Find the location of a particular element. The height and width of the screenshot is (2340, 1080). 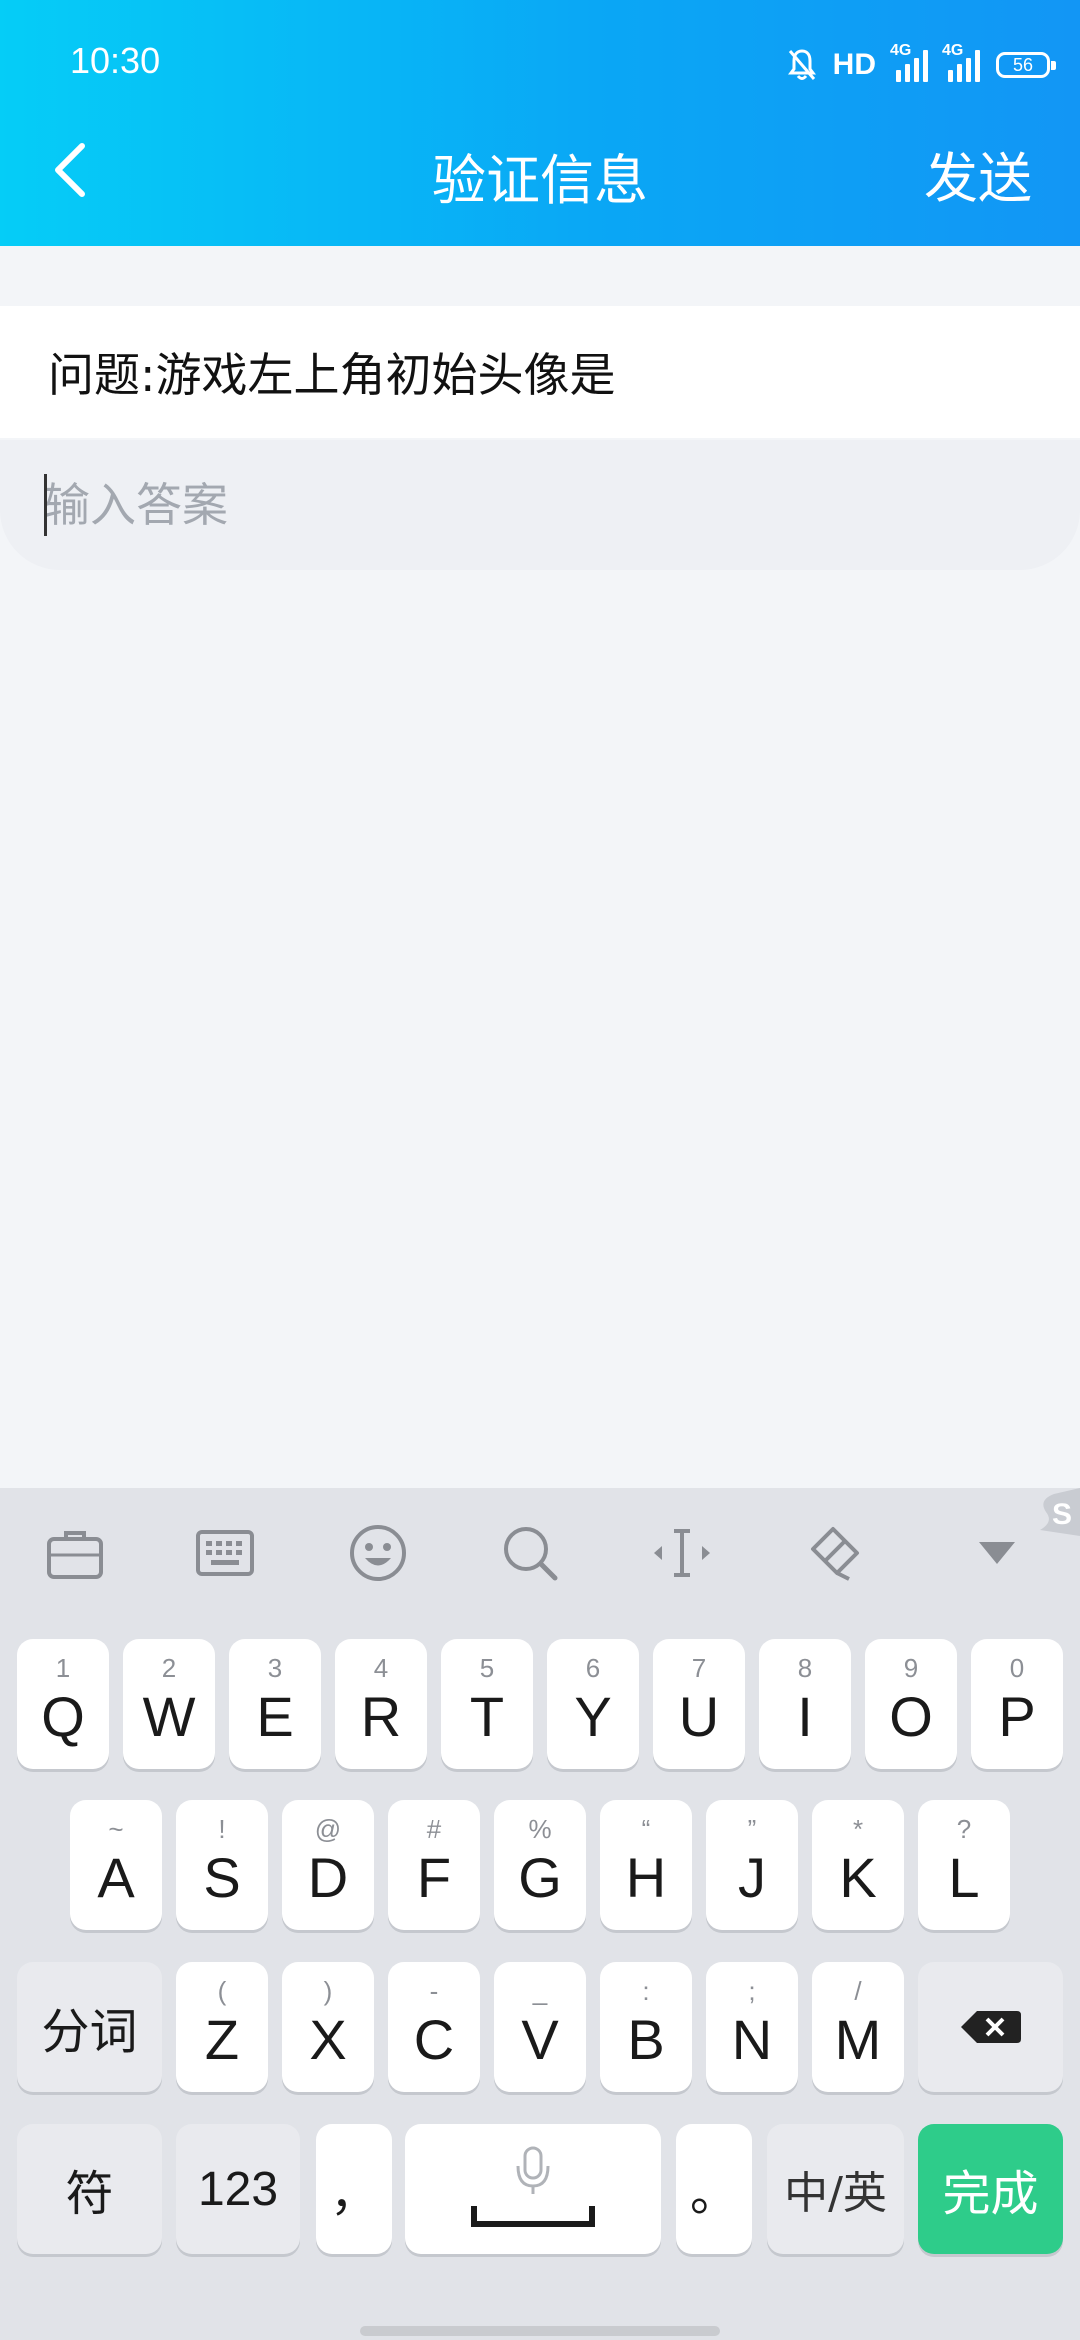

key-m: / M is located at coordinates (858, 2027).